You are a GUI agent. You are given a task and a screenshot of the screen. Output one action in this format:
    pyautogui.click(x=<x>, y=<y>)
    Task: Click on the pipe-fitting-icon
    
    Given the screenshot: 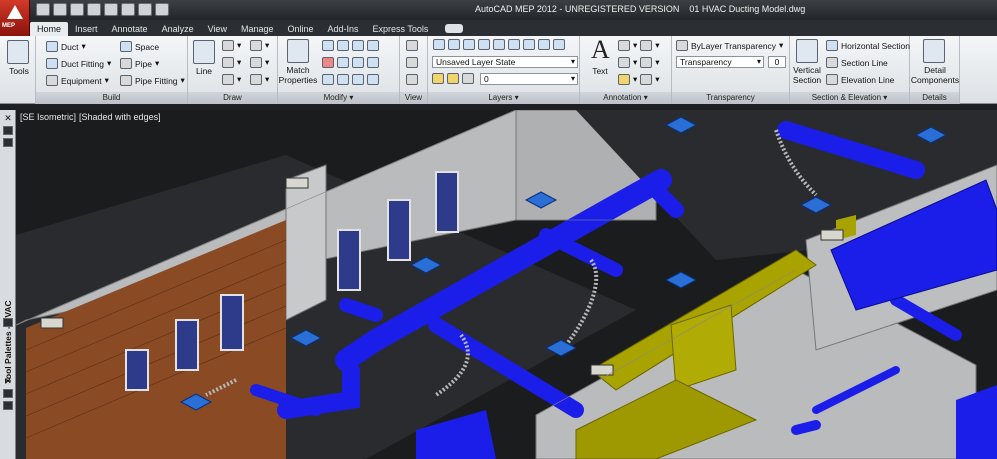 What is the action you would take?
    pyautogui.click(x=126, y=80)
    